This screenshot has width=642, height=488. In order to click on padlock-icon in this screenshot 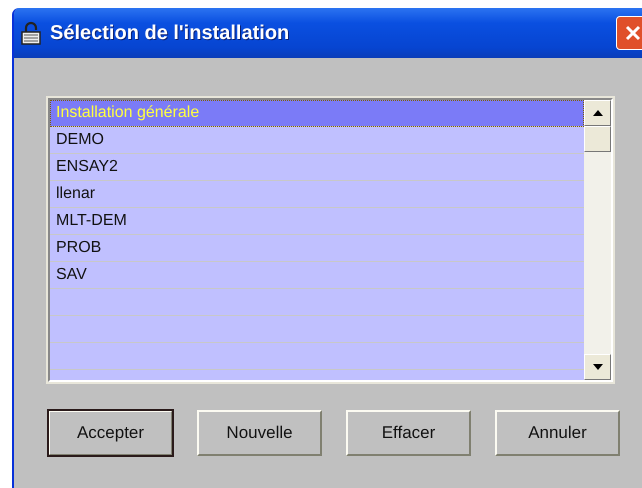, I will do `click(31, 33)`.